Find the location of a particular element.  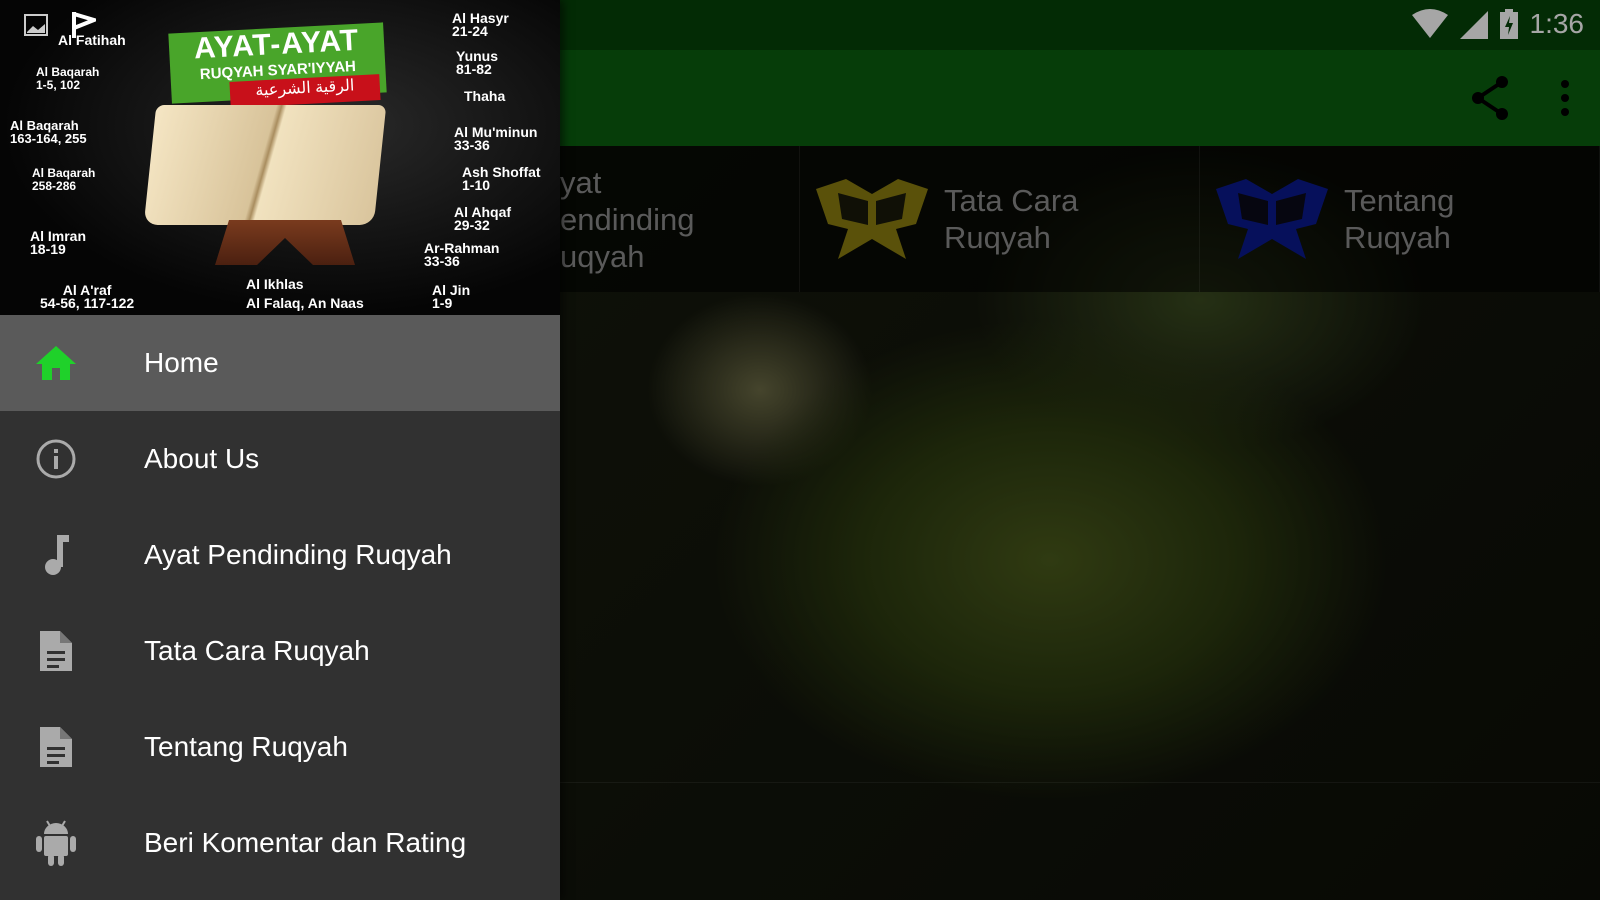

menu-item-about-us: About Us is located at coordinates (280, 459).